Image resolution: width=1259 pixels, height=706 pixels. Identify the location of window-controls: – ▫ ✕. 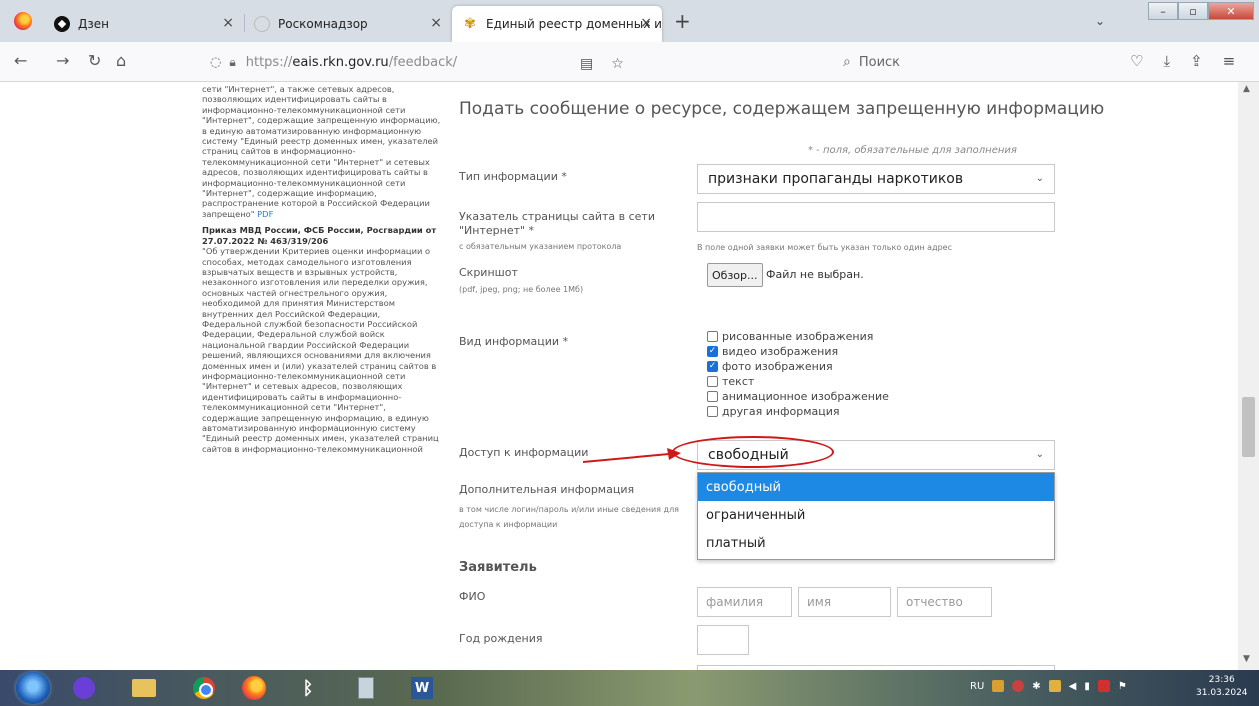
(1201, 11).